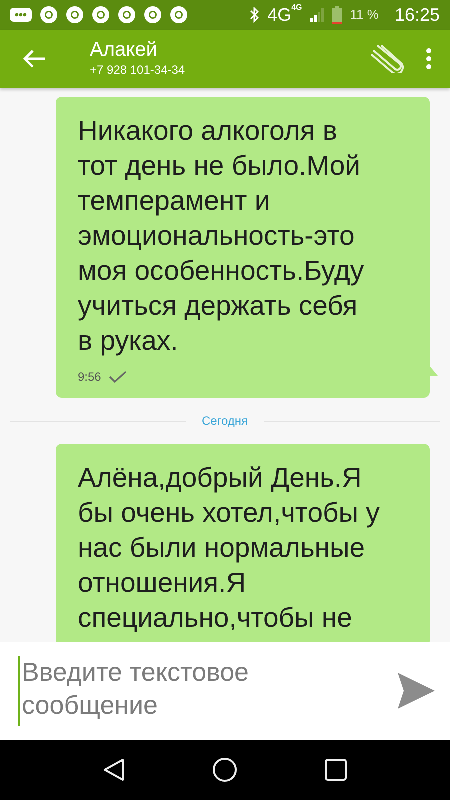 This screenshot has height=800, width=450. Describe the element at coordinates (417, 691) in the screenshot. I see `send-button` at that location.